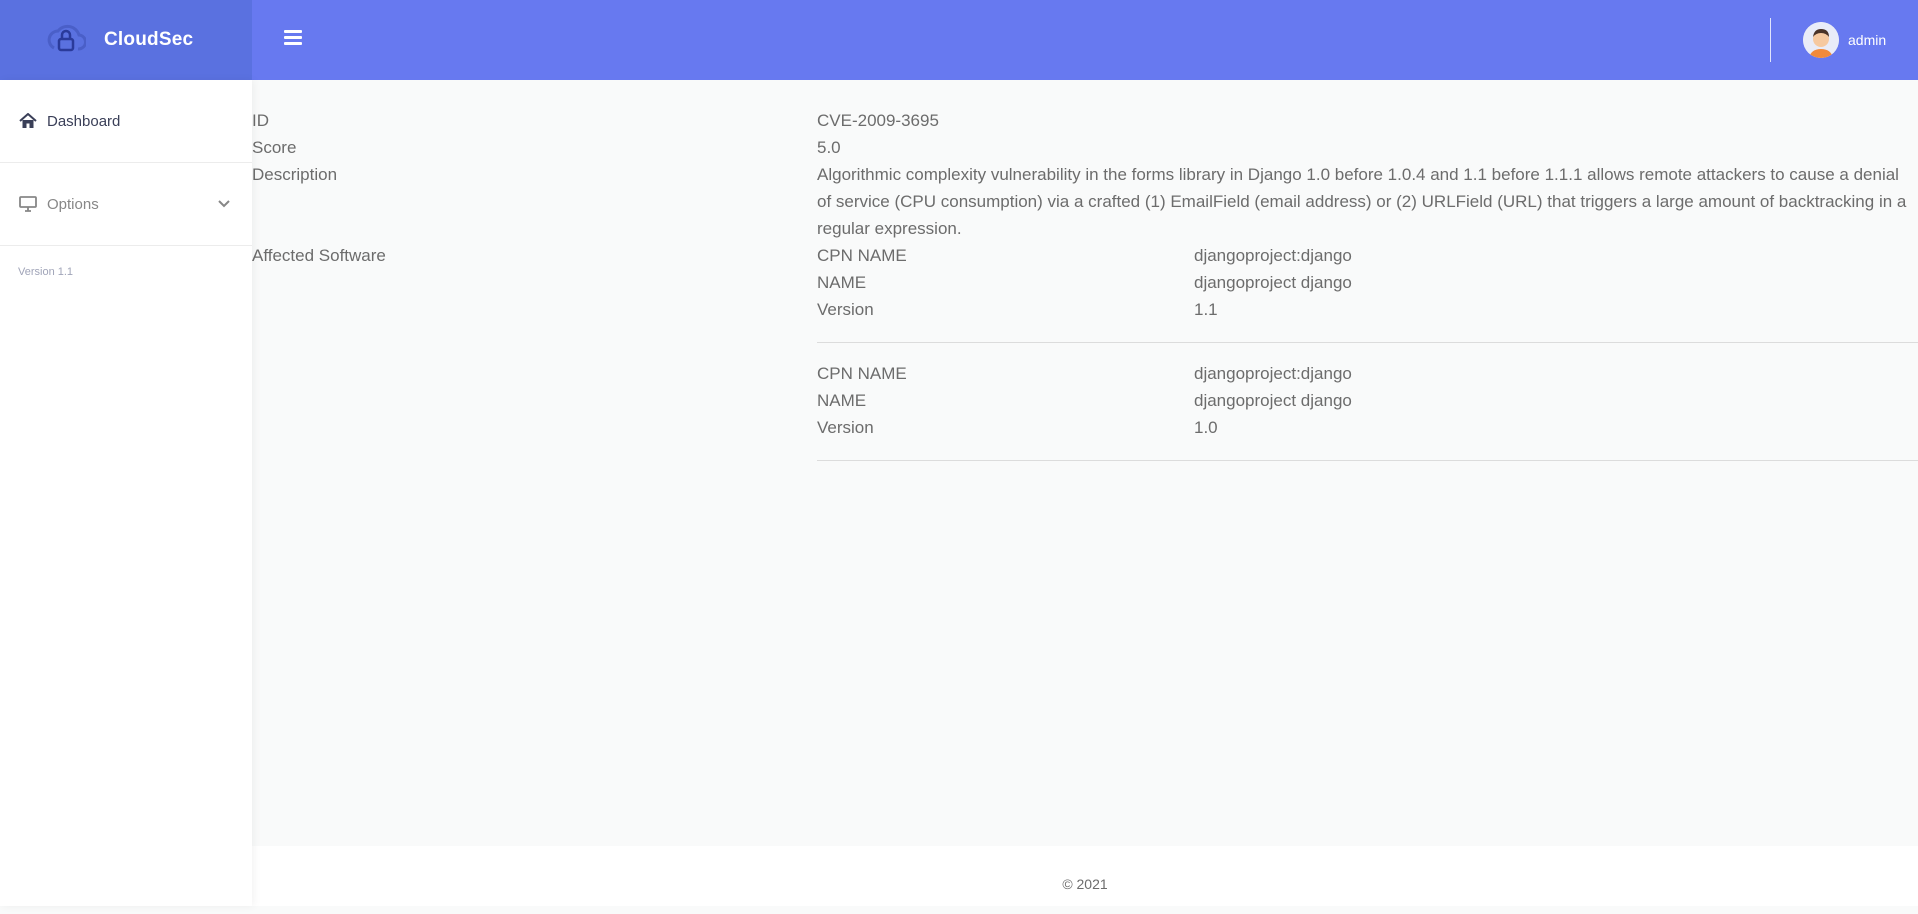 The height and width of the screenshot is (914, 1918). Describe the element at coordinates (1206, 309) in the screenshot. I see `version-value: 1.1` at that location.